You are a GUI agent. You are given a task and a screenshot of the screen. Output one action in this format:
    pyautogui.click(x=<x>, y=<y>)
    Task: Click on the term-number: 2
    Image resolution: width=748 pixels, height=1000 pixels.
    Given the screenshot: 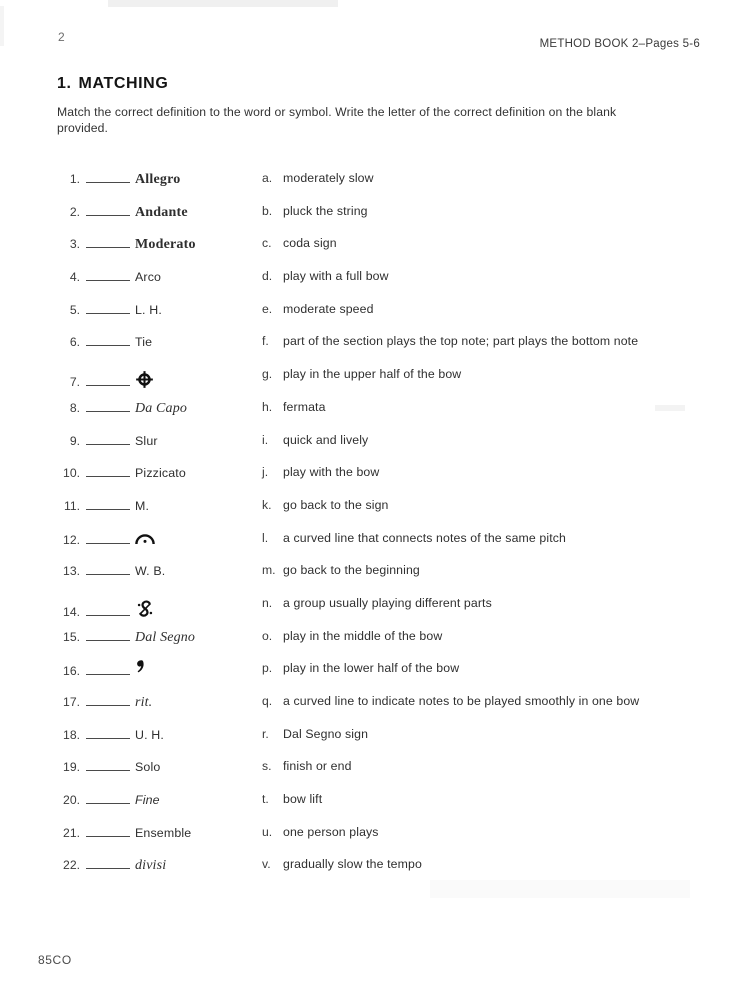 What is the action you would take?
    pyautogui.click(x=68, y=212)
    